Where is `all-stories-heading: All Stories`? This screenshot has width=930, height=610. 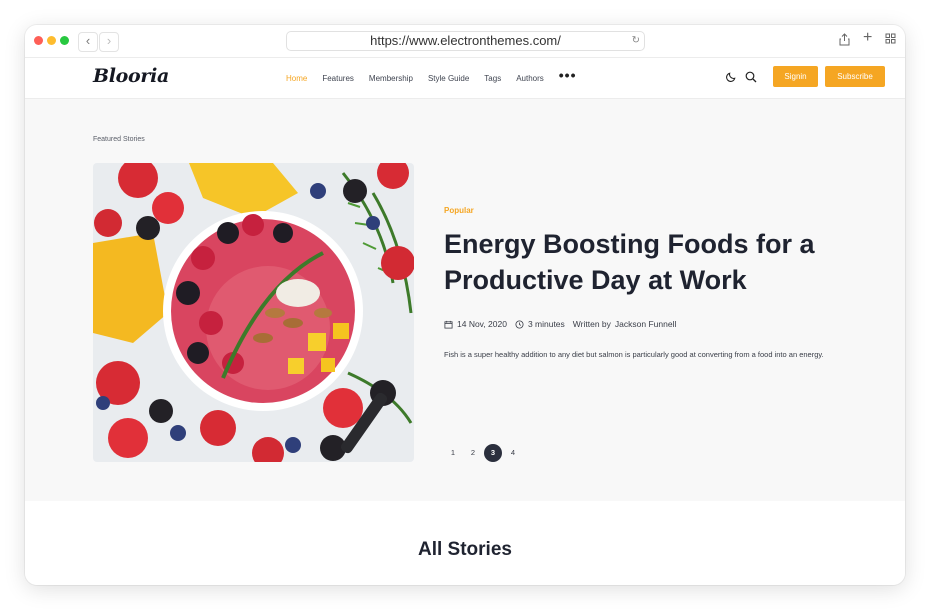
all-stories-heading: All Stories is located at coordinates (465, 549).